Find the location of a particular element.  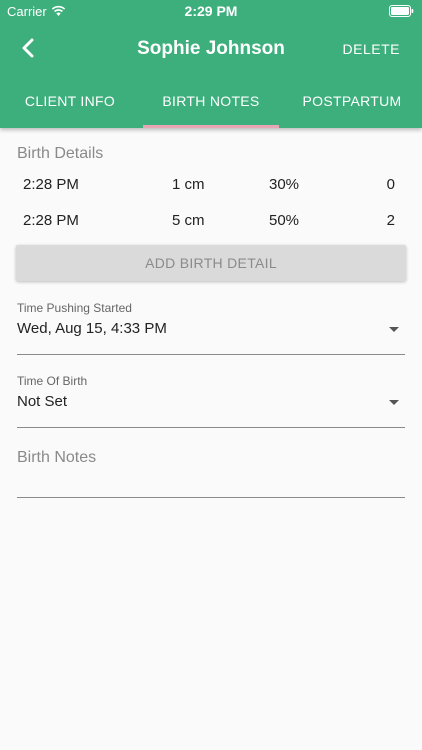

time-of-birth-value: Not Set is located at coordinates (42, 401).